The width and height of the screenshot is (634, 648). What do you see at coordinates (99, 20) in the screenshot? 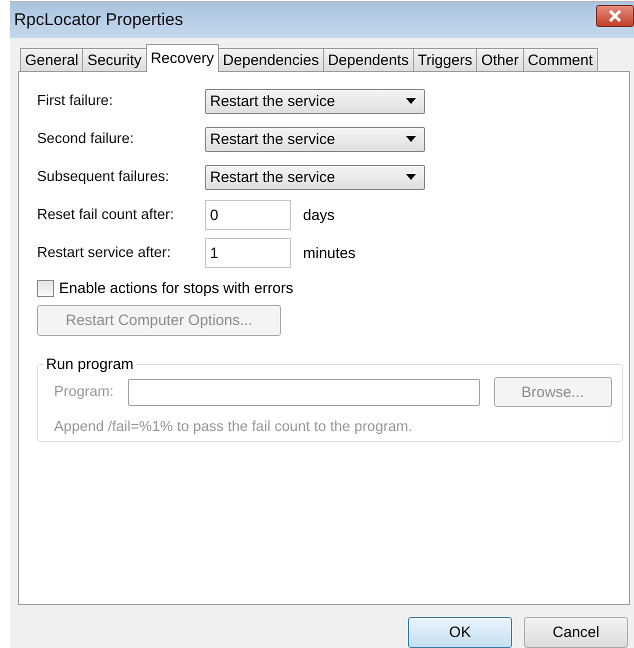
I see `window-title: RpcLocator Properties` at bounding box center [99, 20].